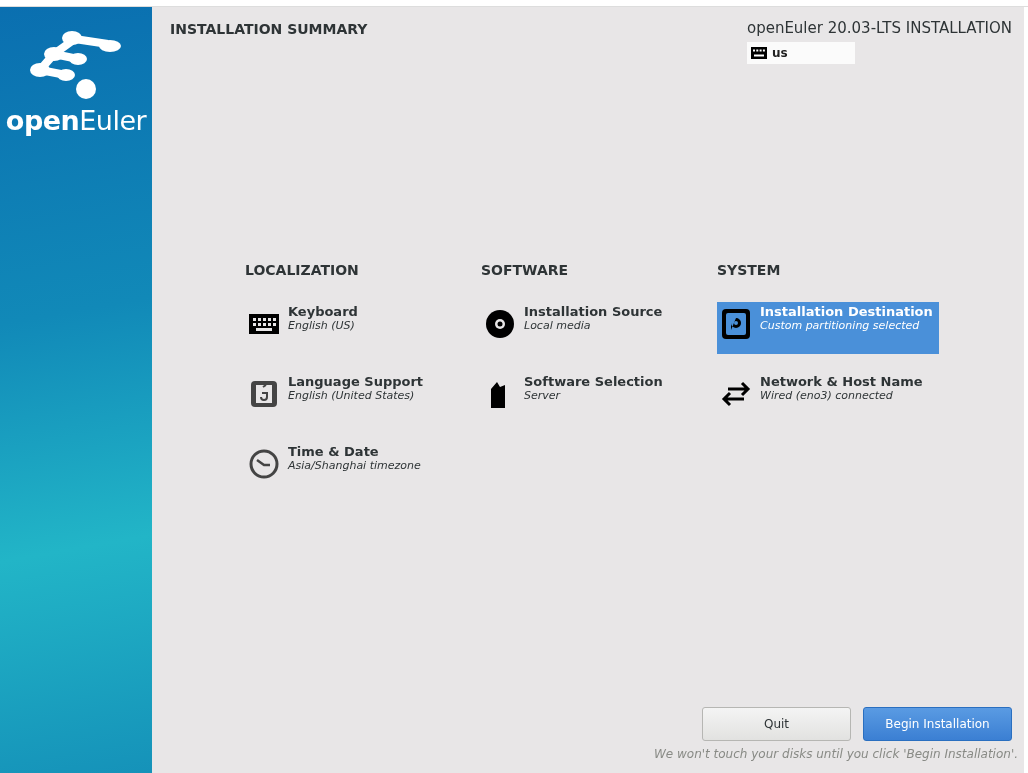 This screenshot has width=1028, height=773. What do you see at coordinates (840, 325) in the screenshot?
I see `spoke-status: Custom partitioning selected` at bounding box center [840, 325].